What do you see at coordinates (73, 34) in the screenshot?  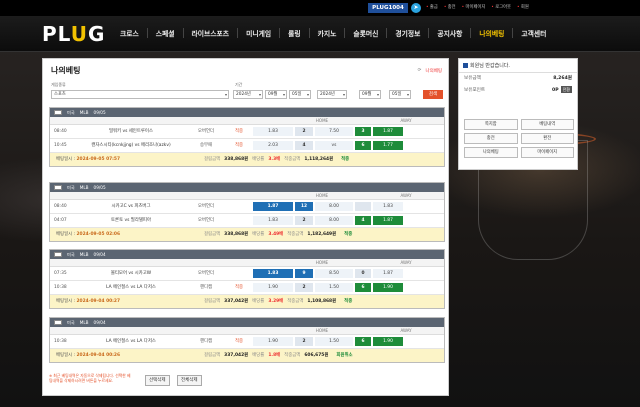 I see `plug-logo: PLUG` at bounding box center [73, 34].